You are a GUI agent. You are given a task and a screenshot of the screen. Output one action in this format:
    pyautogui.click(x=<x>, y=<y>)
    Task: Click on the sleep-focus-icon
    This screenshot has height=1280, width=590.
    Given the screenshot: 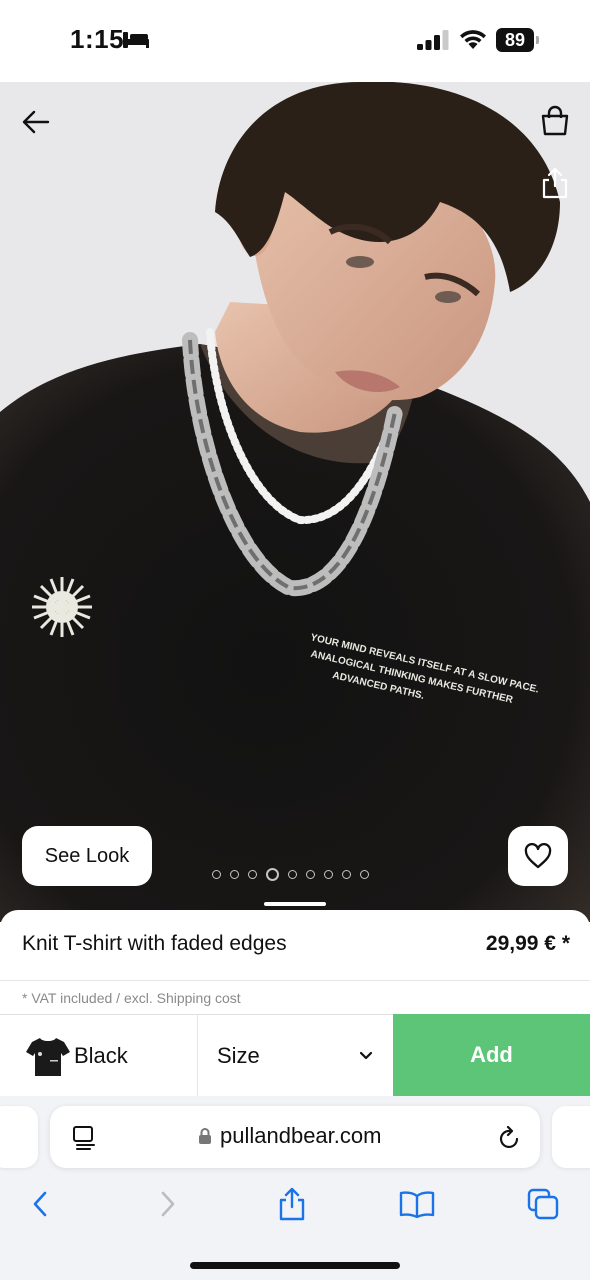 What is the action you would take?
    pyautogui.click(x=136, y=40)
    